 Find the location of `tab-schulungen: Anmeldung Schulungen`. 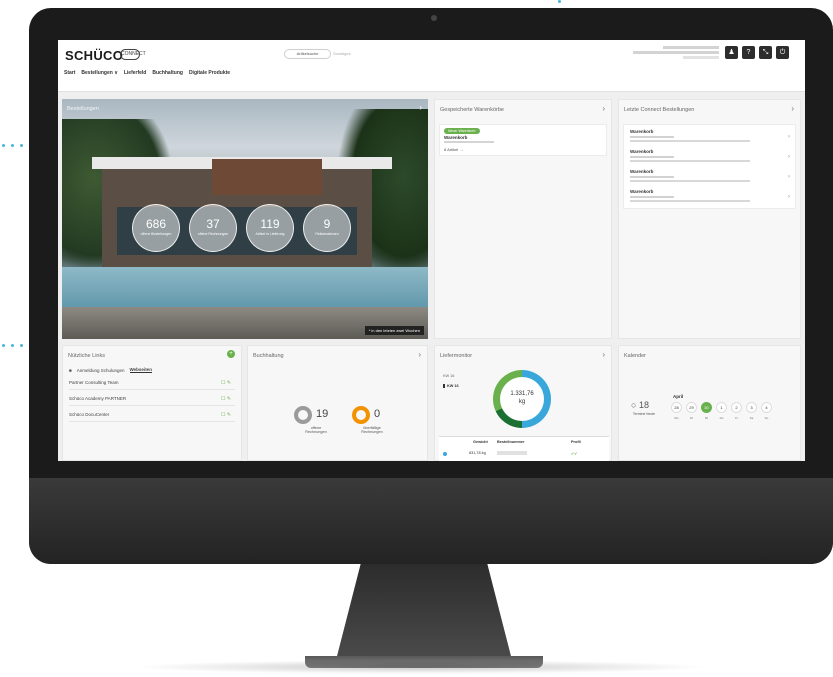

tab-schulungen: Anmeldung Schulungen is located at coordinates (101, 370).